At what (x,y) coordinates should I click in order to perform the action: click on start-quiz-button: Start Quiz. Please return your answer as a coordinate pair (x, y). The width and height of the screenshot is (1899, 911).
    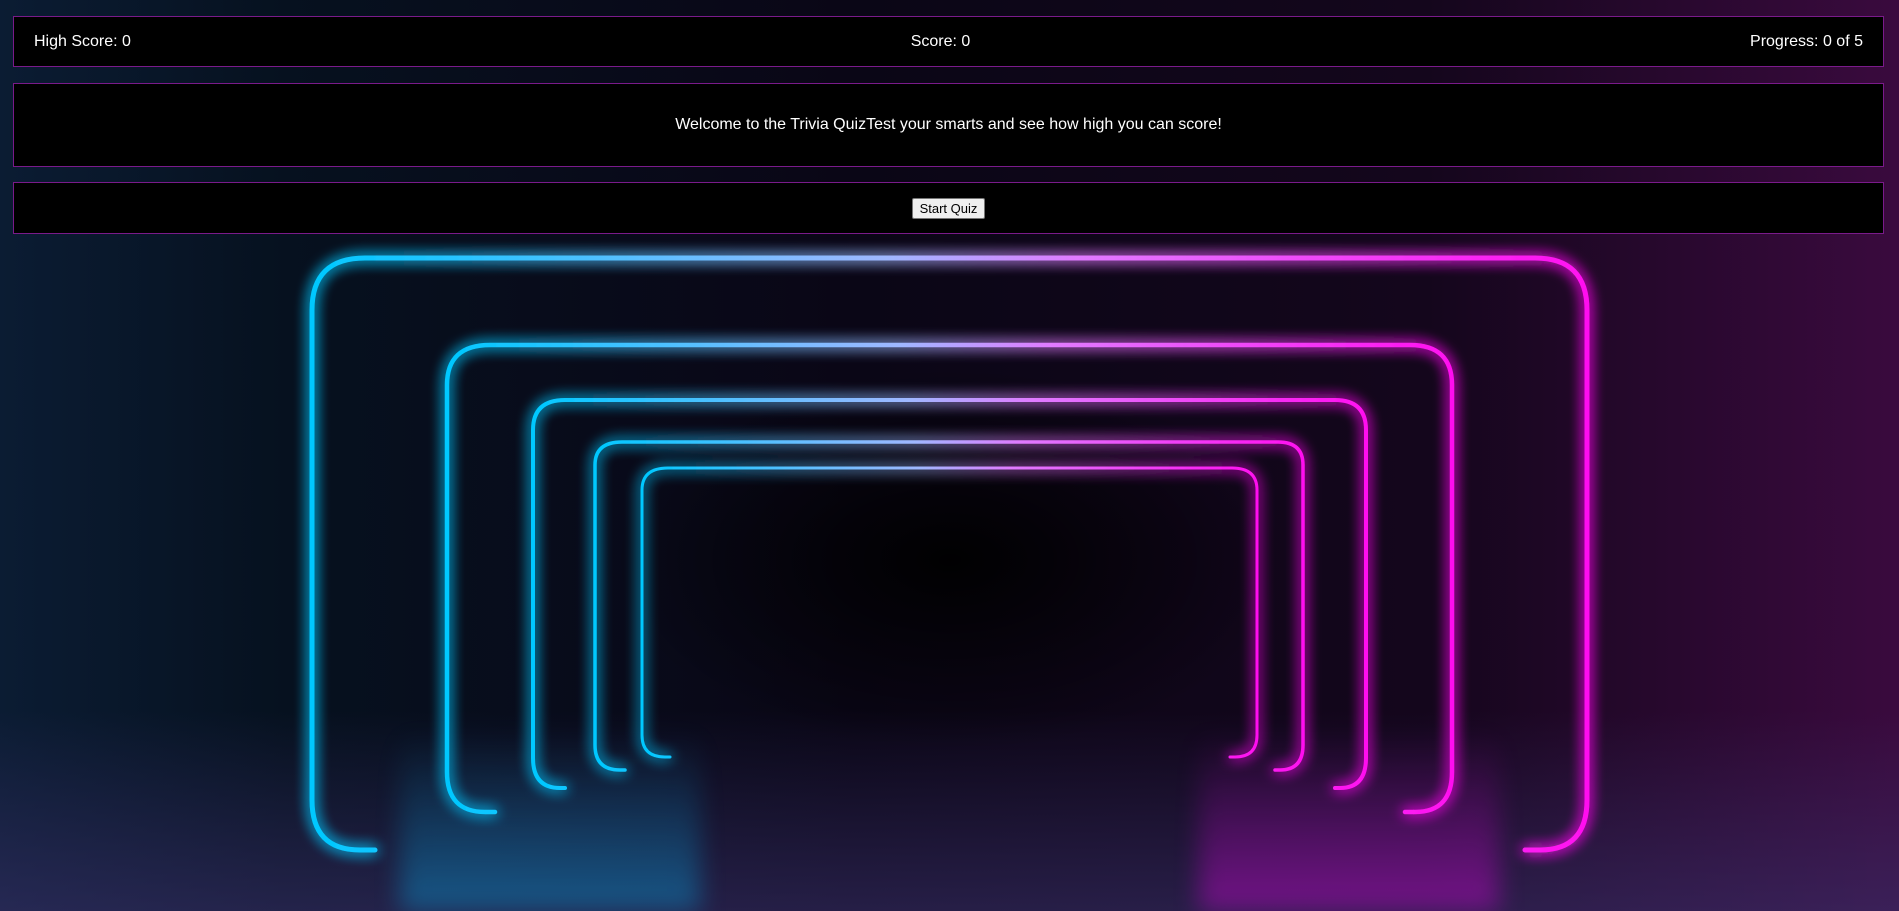
    Looking at the image, I should click on (948, 208).